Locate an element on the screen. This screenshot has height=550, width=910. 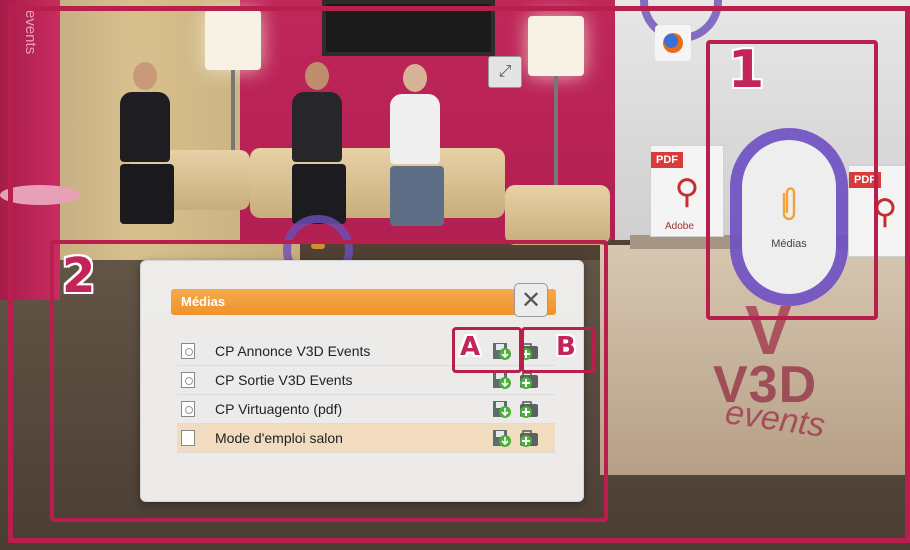
annotation-label-b: B is located at coordinates (566, 347).